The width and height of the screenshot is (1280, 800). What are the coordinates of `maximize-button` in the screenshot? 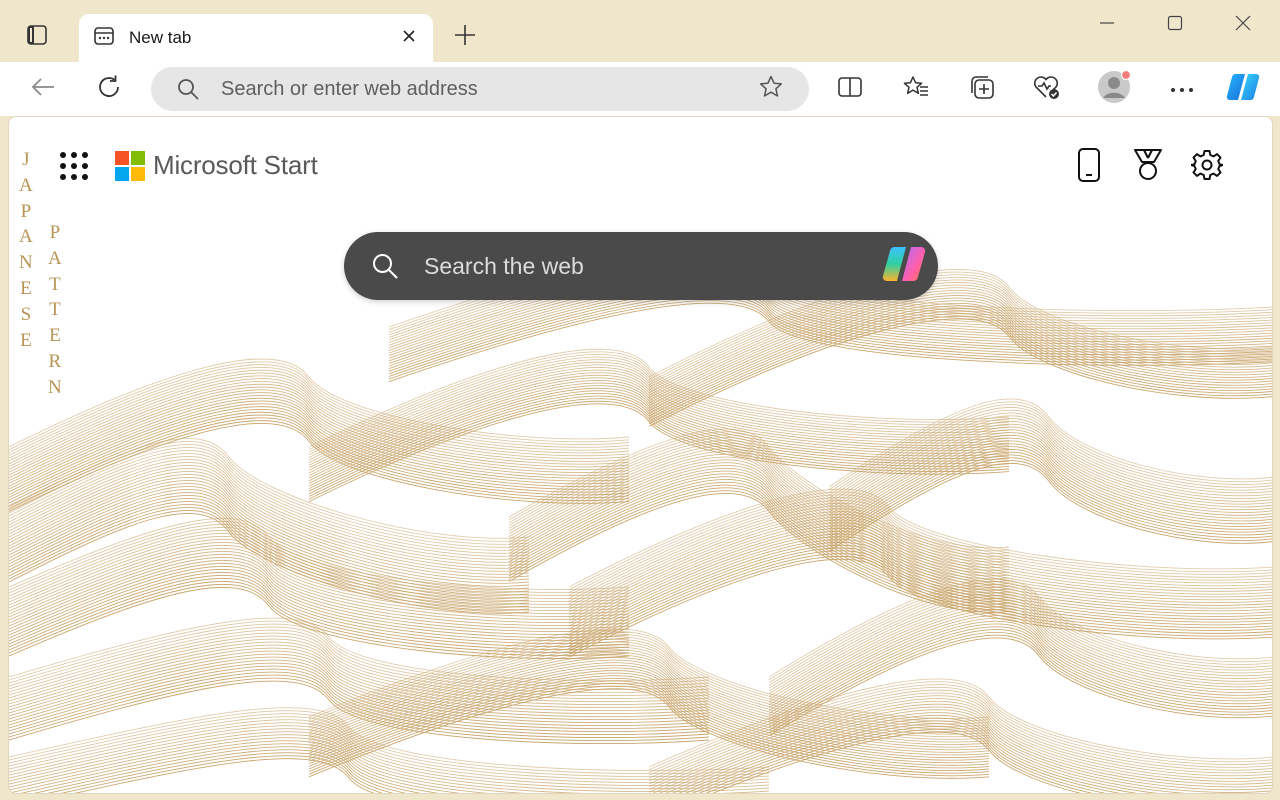 It's located at (1175, 25).